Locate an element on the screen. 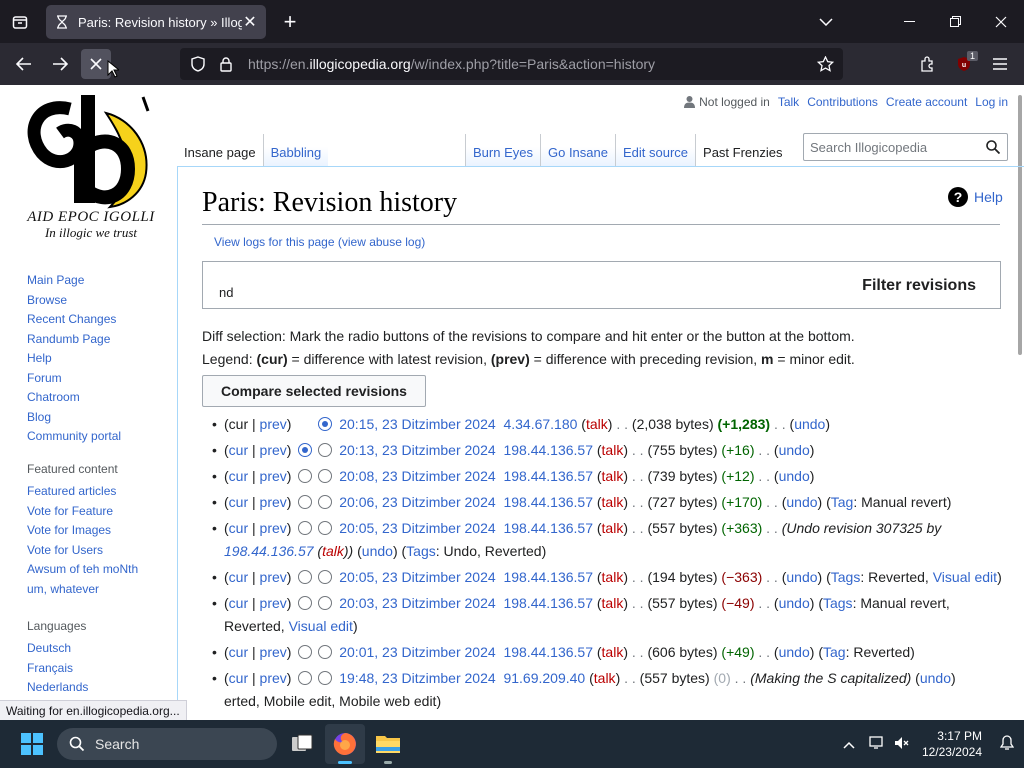 The width and height of the screenshot is (1024, 768). padlock-icon is located at coordinates (226, 64).